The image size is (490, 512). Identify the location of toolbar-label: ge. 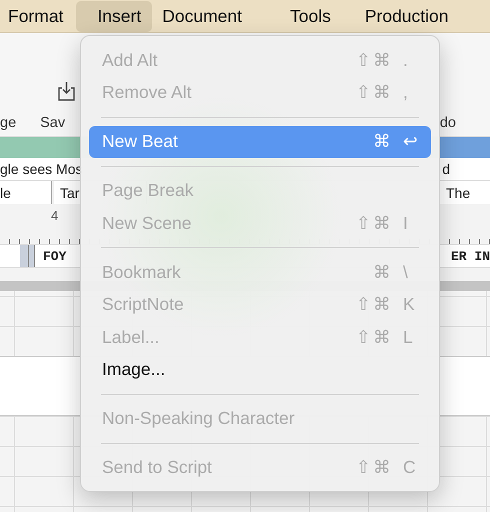
(8, 123).